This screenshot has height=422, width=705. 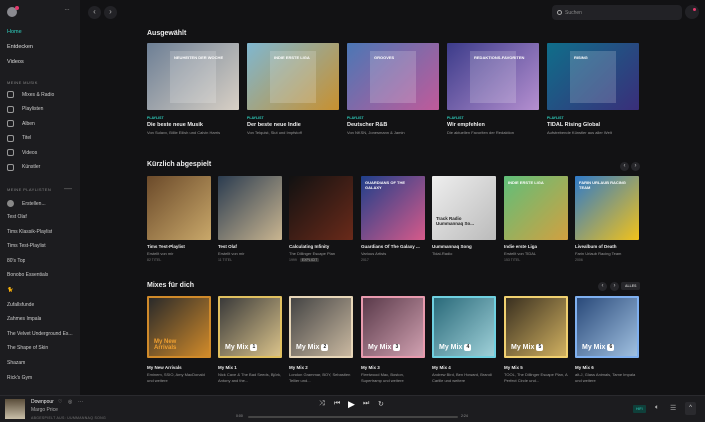 I want to click on card-title: My Mix 6, so click(x=607, y=367).